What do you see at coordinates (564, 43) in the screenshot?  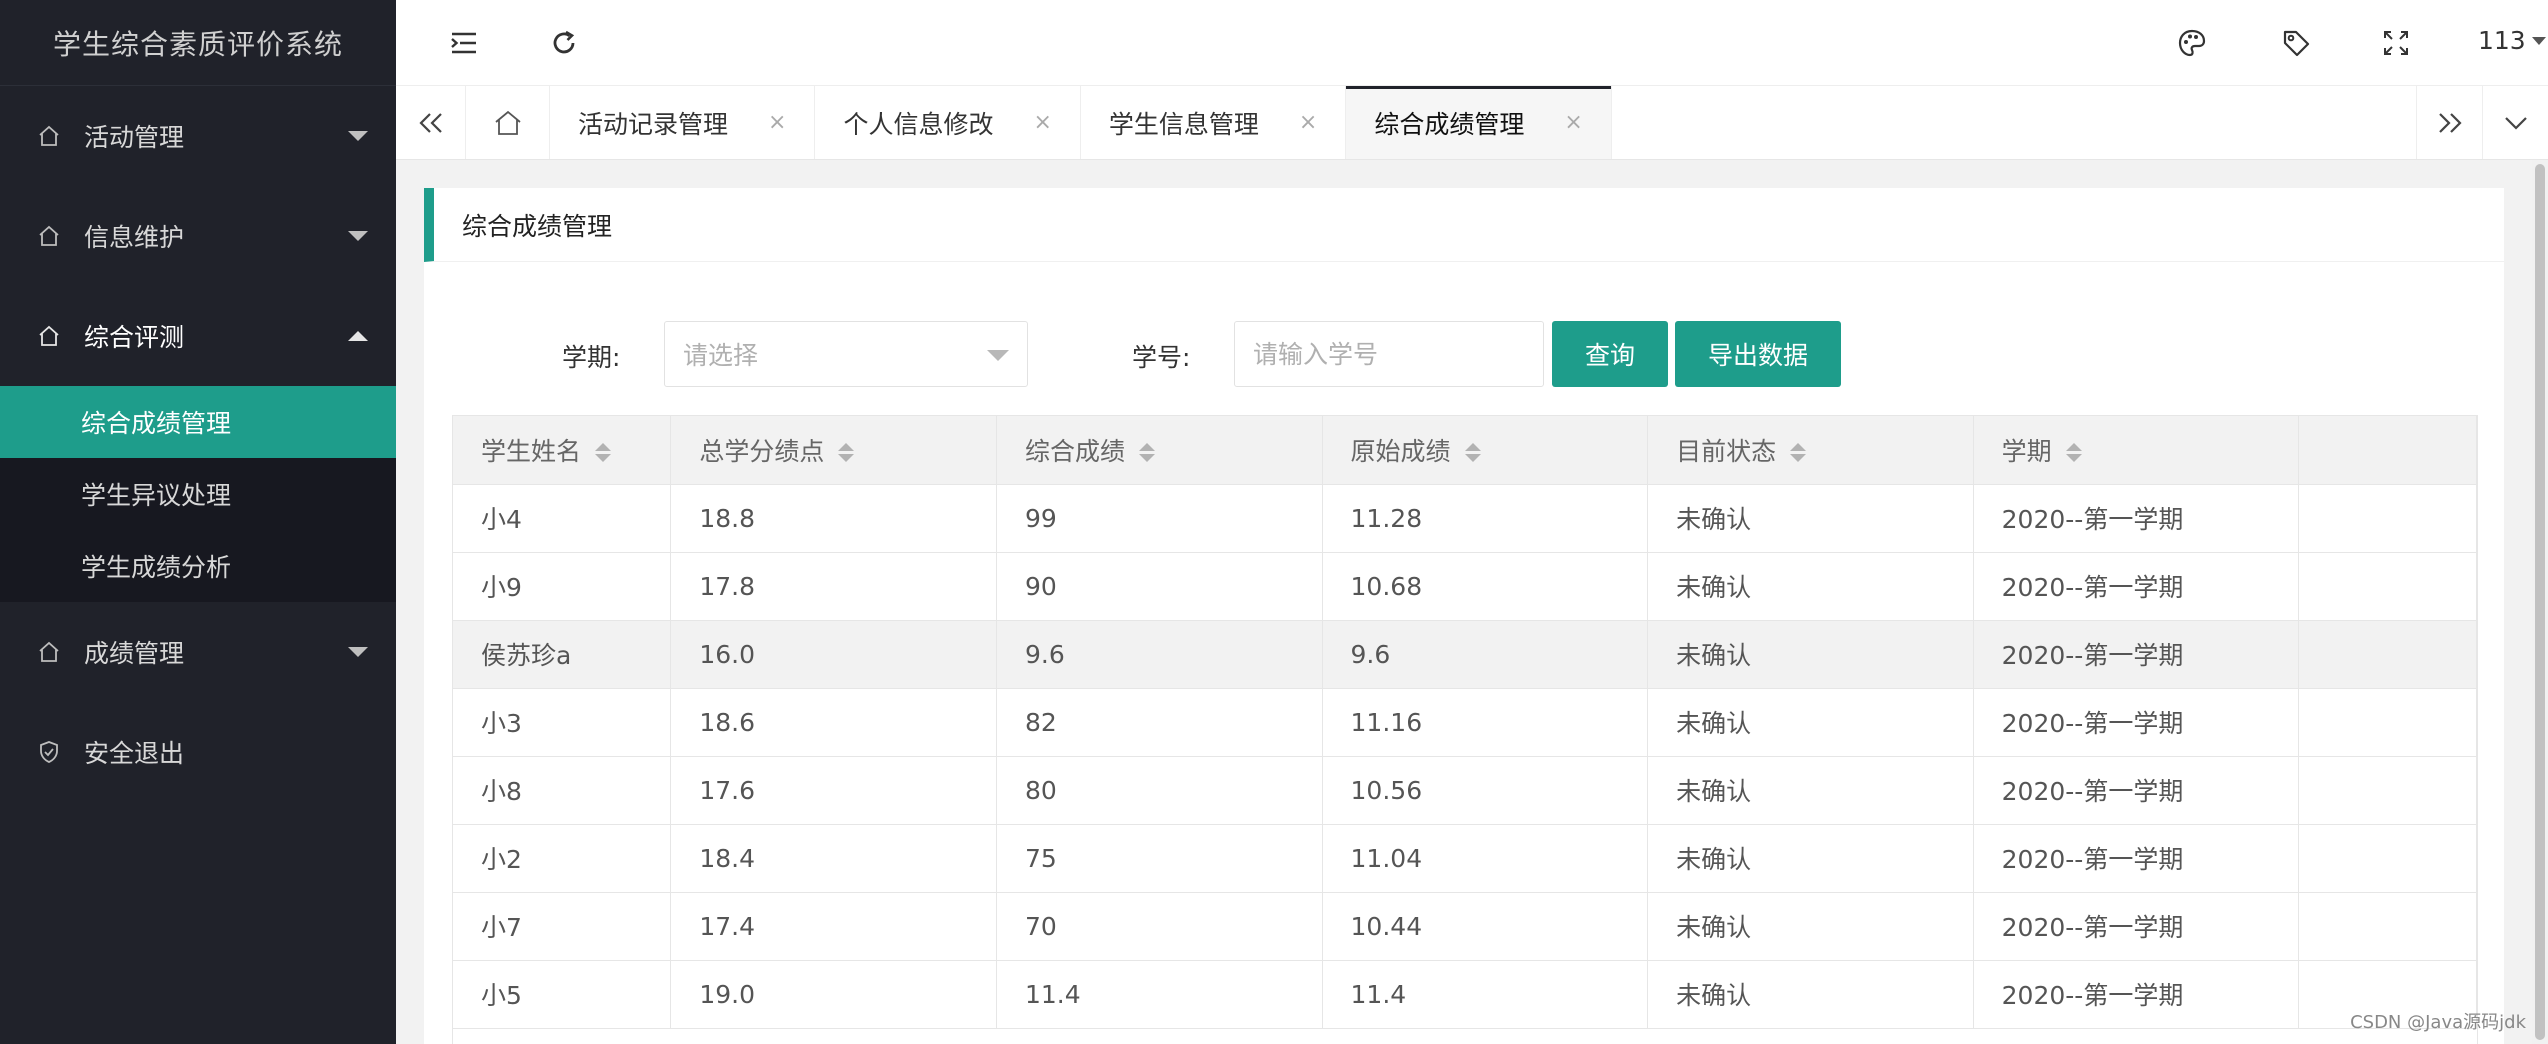 I see `refresh-button` at bounding box center [564, 43].